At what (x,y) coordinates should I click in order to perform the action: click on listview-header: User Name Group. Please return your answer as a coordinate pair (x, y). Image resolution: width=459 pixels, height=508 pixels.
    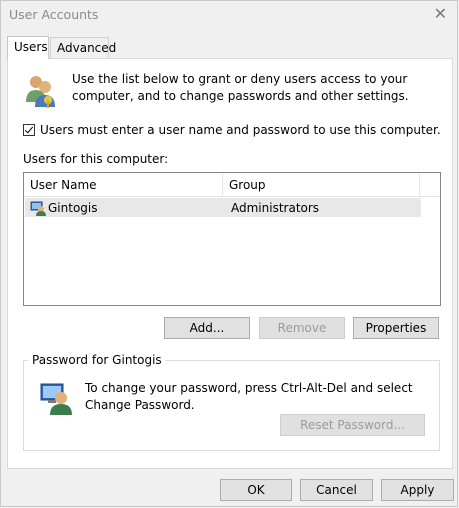
    Looking at the image, I should click on (232, 185).